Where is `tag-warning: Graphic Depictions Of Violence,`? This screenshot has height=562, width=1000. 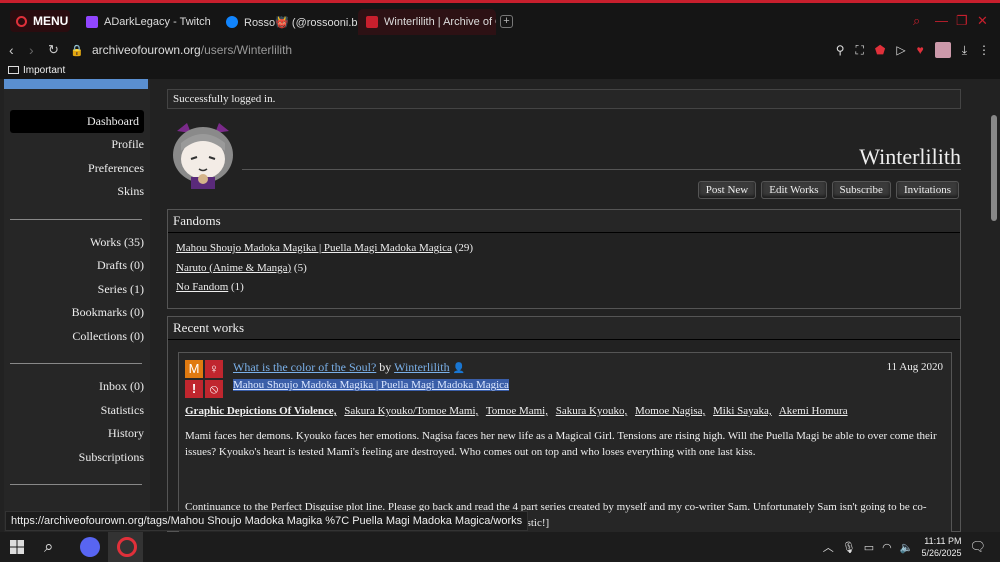 tag-warning: Graphic Depictions Of Violence, is located at coordinates (261, 411).